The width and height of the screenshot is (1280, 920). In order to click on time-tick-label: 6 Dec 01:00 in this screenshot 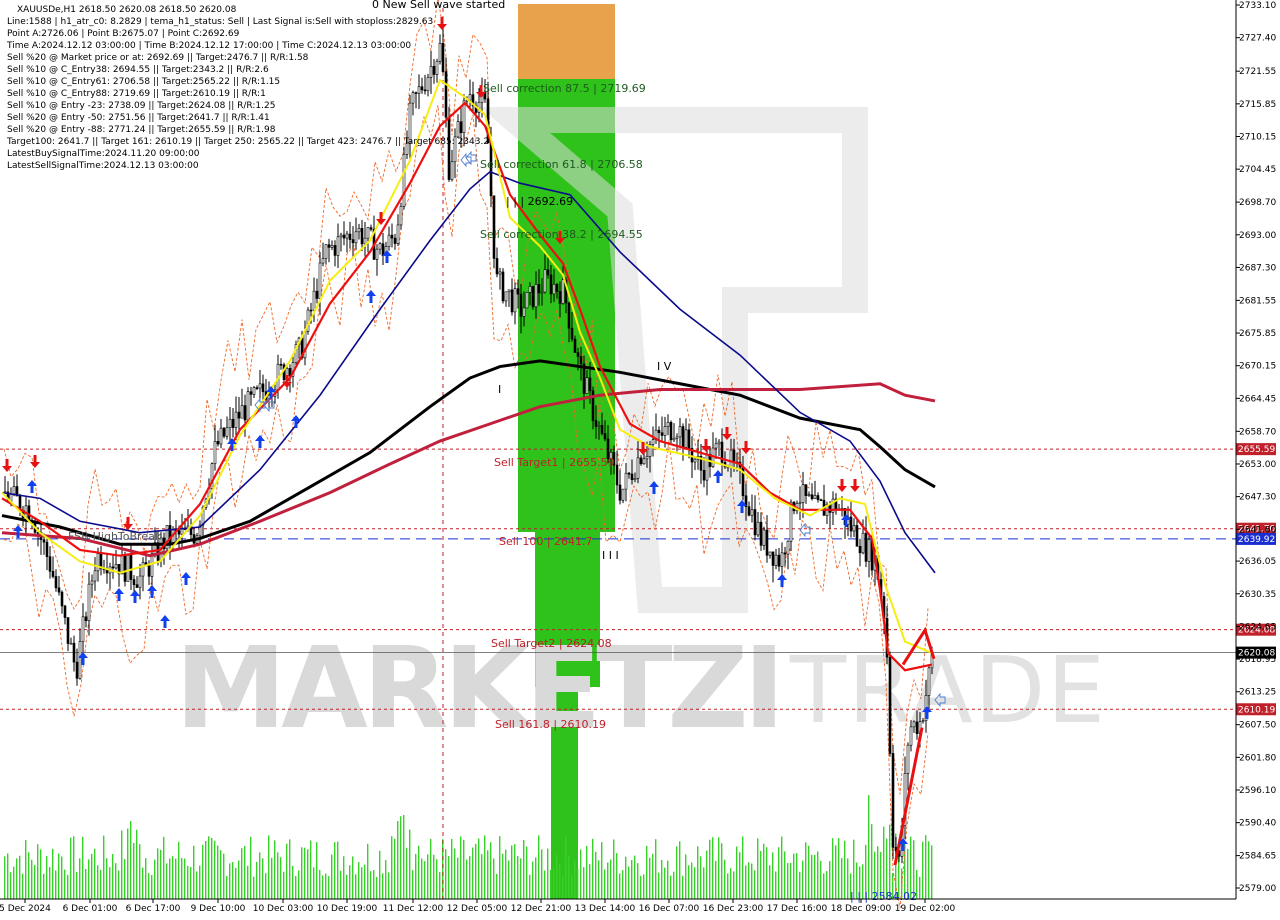, I will do `click(90, 909)`.